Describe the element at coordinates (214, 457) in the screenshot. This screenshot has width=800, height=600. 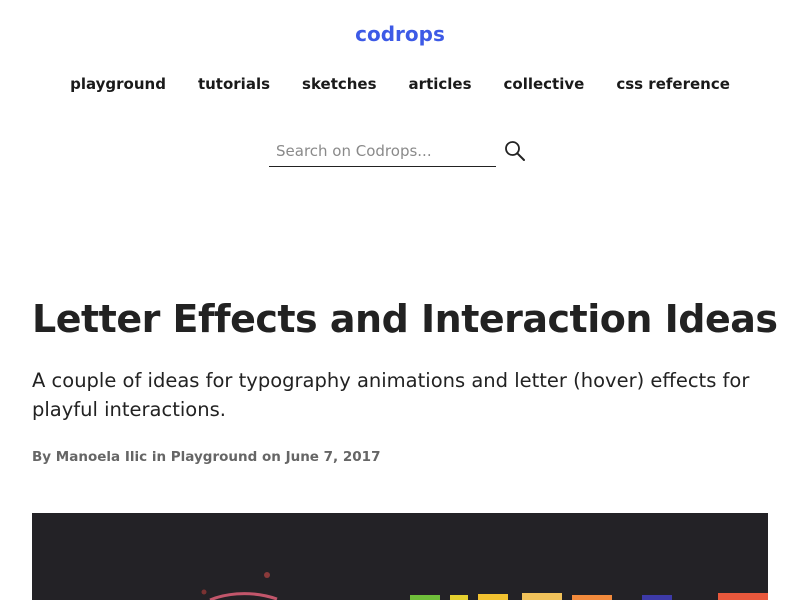
I see `category-link: Playground` at that location.